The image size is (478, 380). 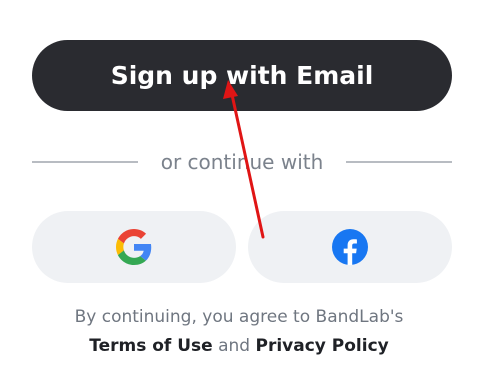 I want to click on legal-disclaimer: By continuing, you agree to BandLab's, so click(x=239, y=317).